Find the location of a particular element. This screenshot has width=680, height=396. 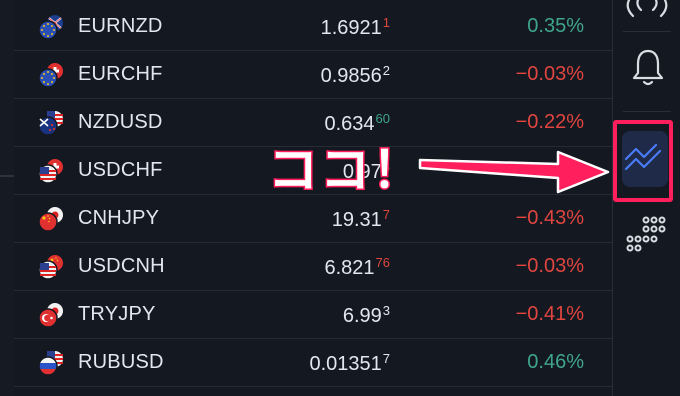

price-last-digit: 76 is located at coordinates (382, 262).